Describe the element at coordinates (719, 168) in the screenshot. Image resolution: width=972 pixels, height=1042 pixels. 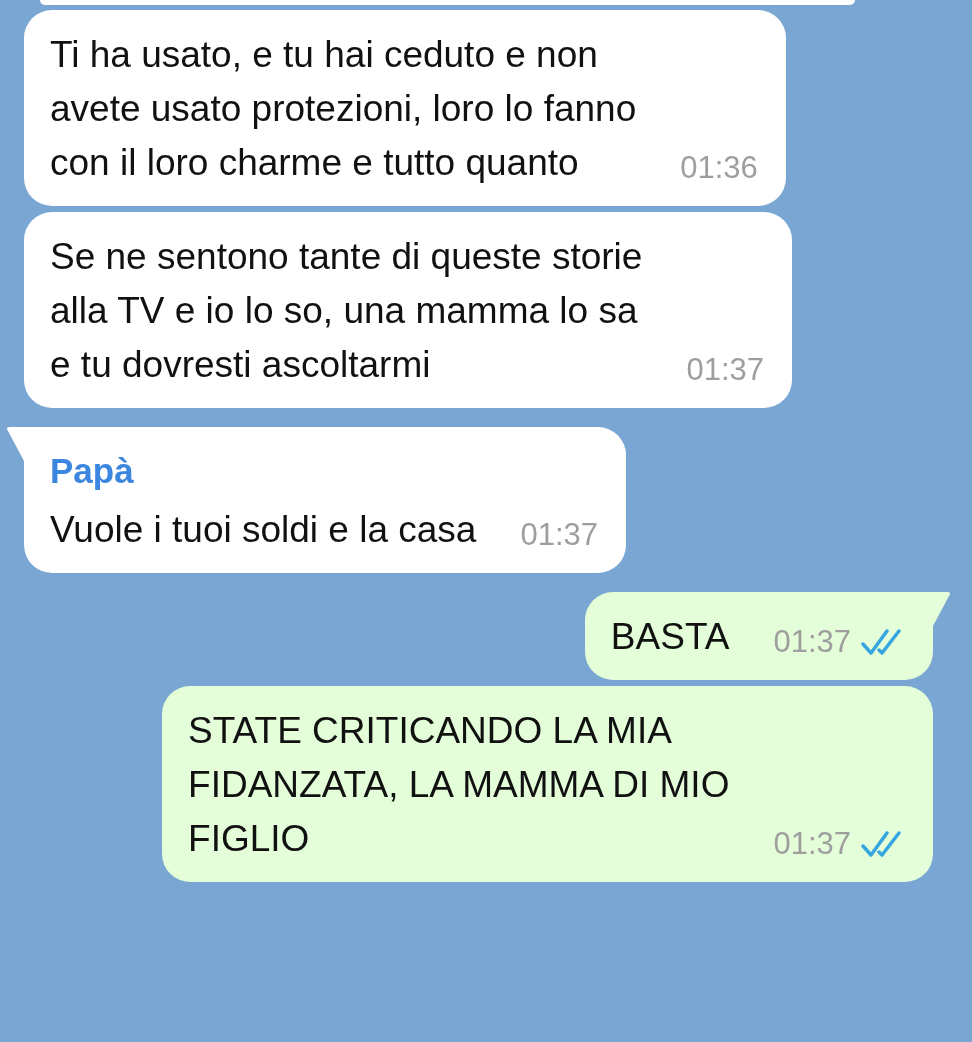
I see `message-time: 01:36` at that location.